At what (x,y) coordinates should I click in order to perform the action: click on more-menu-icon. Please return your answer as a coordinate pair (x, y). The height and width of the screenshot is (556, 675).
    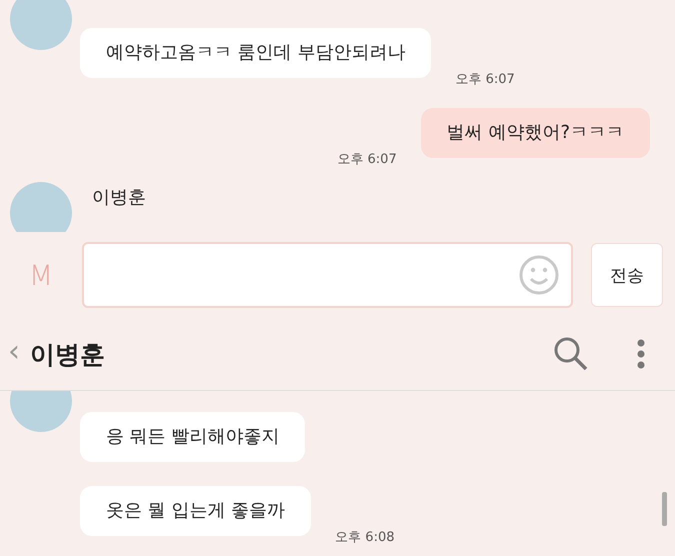
    Looking at the image, I should click on (641, 354).